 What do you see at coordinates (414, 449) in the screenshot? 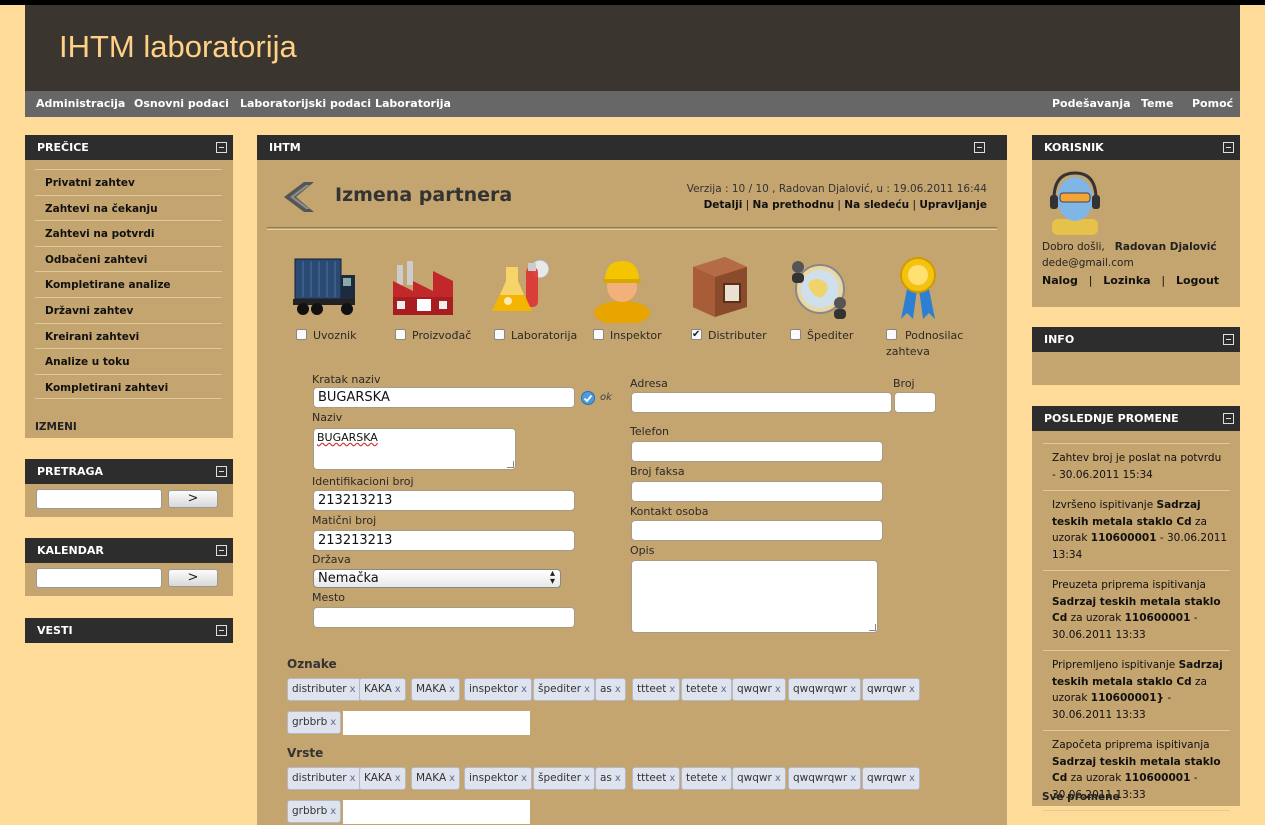
I see `naziv-textarea: BUGARSKA` at bounding box center [414, 449].